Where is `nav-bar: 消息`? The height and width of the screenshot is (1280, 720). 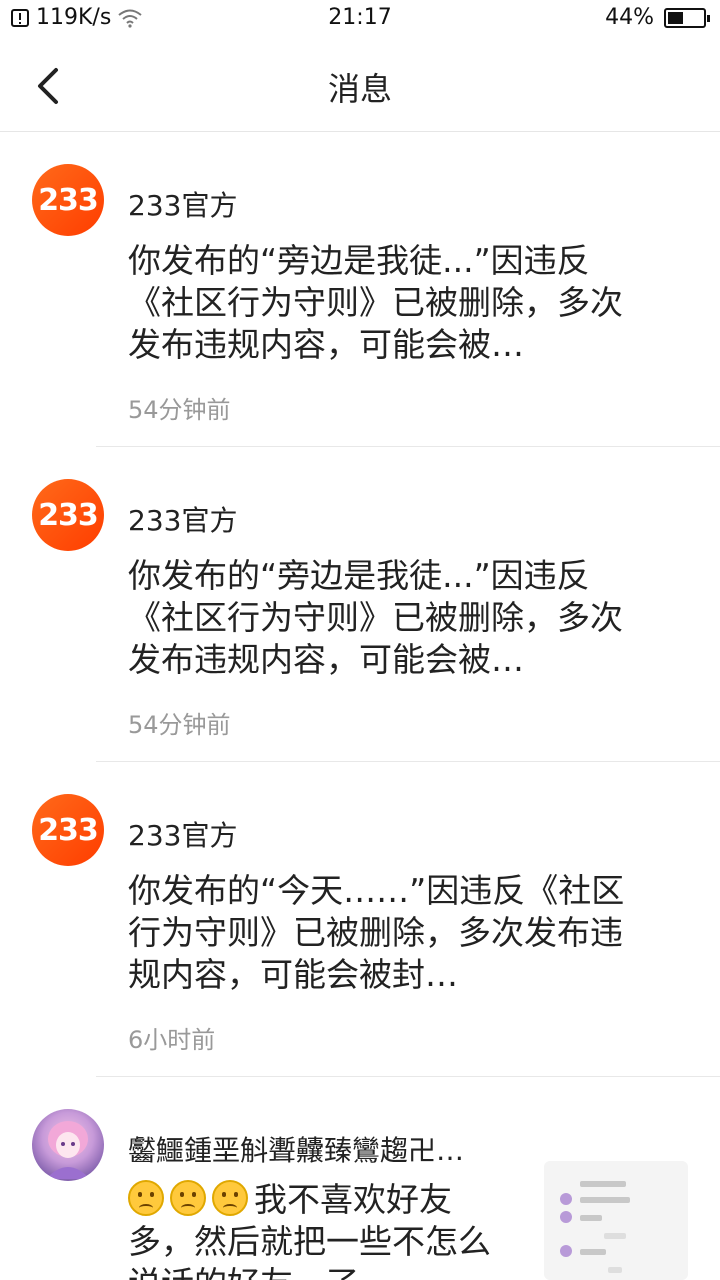
nav-bar: 消息 is located at coordinates (360, 84).